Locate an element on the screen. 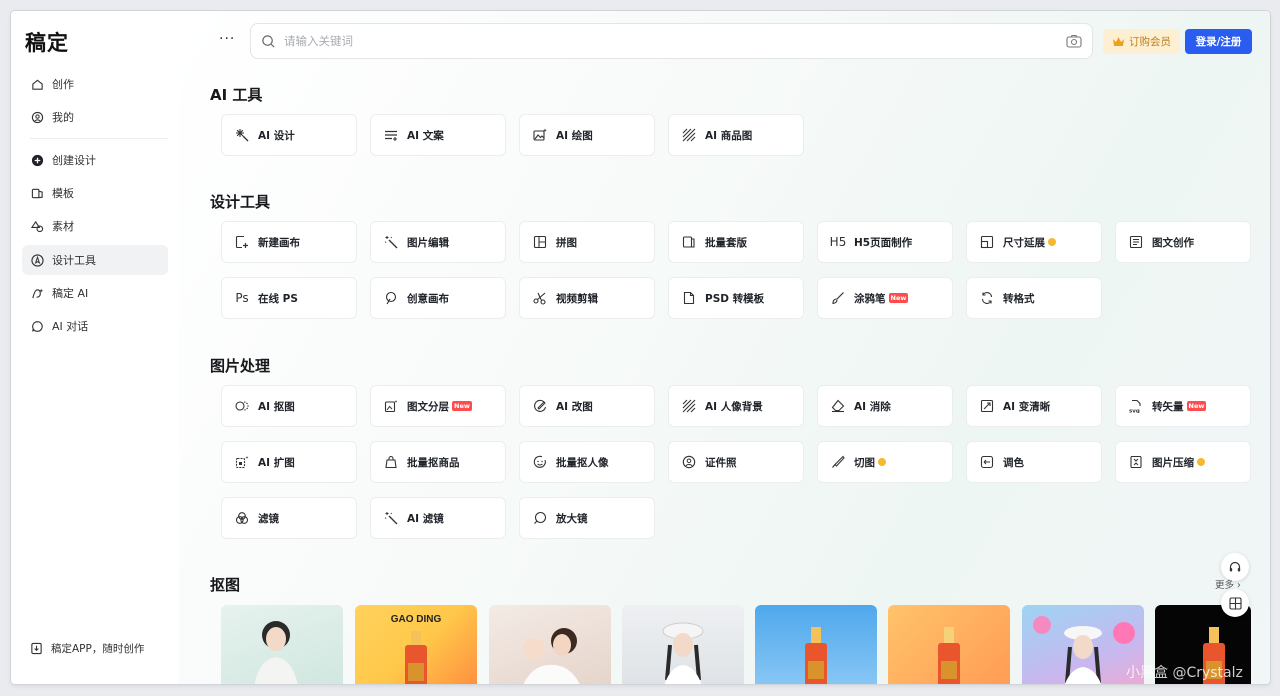 This screenshot has width=1280, height=696. brush-icon is located at coordinates (838, 298).